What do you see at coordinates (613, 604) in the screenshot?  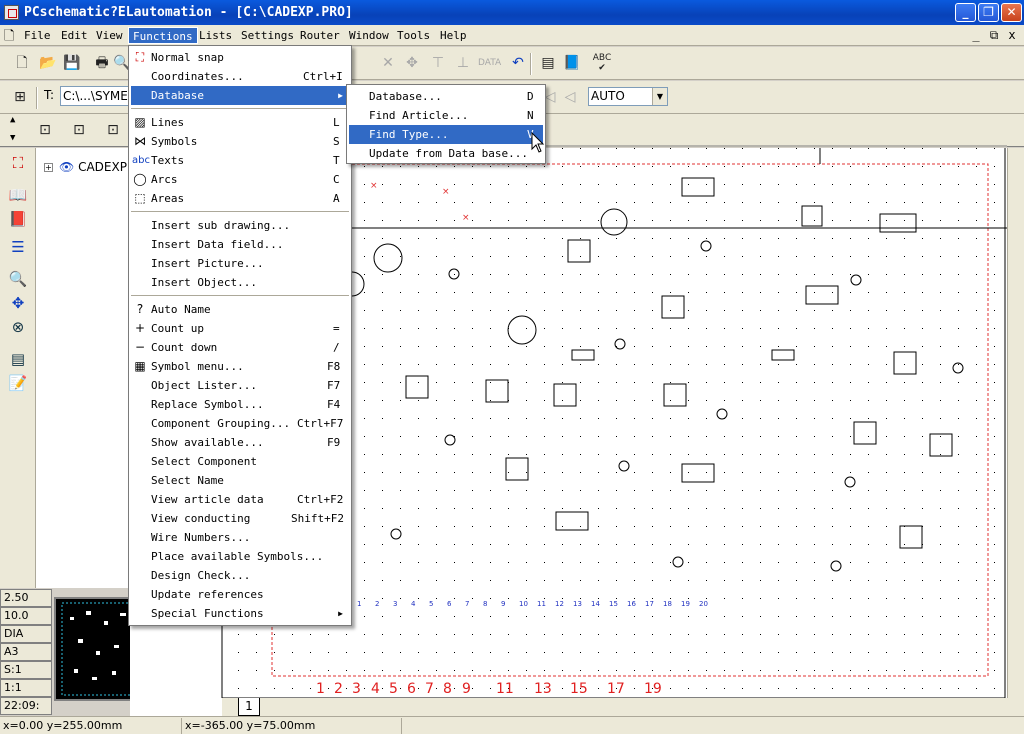 I see `small-number: 15` at bounding box center [613, 604].